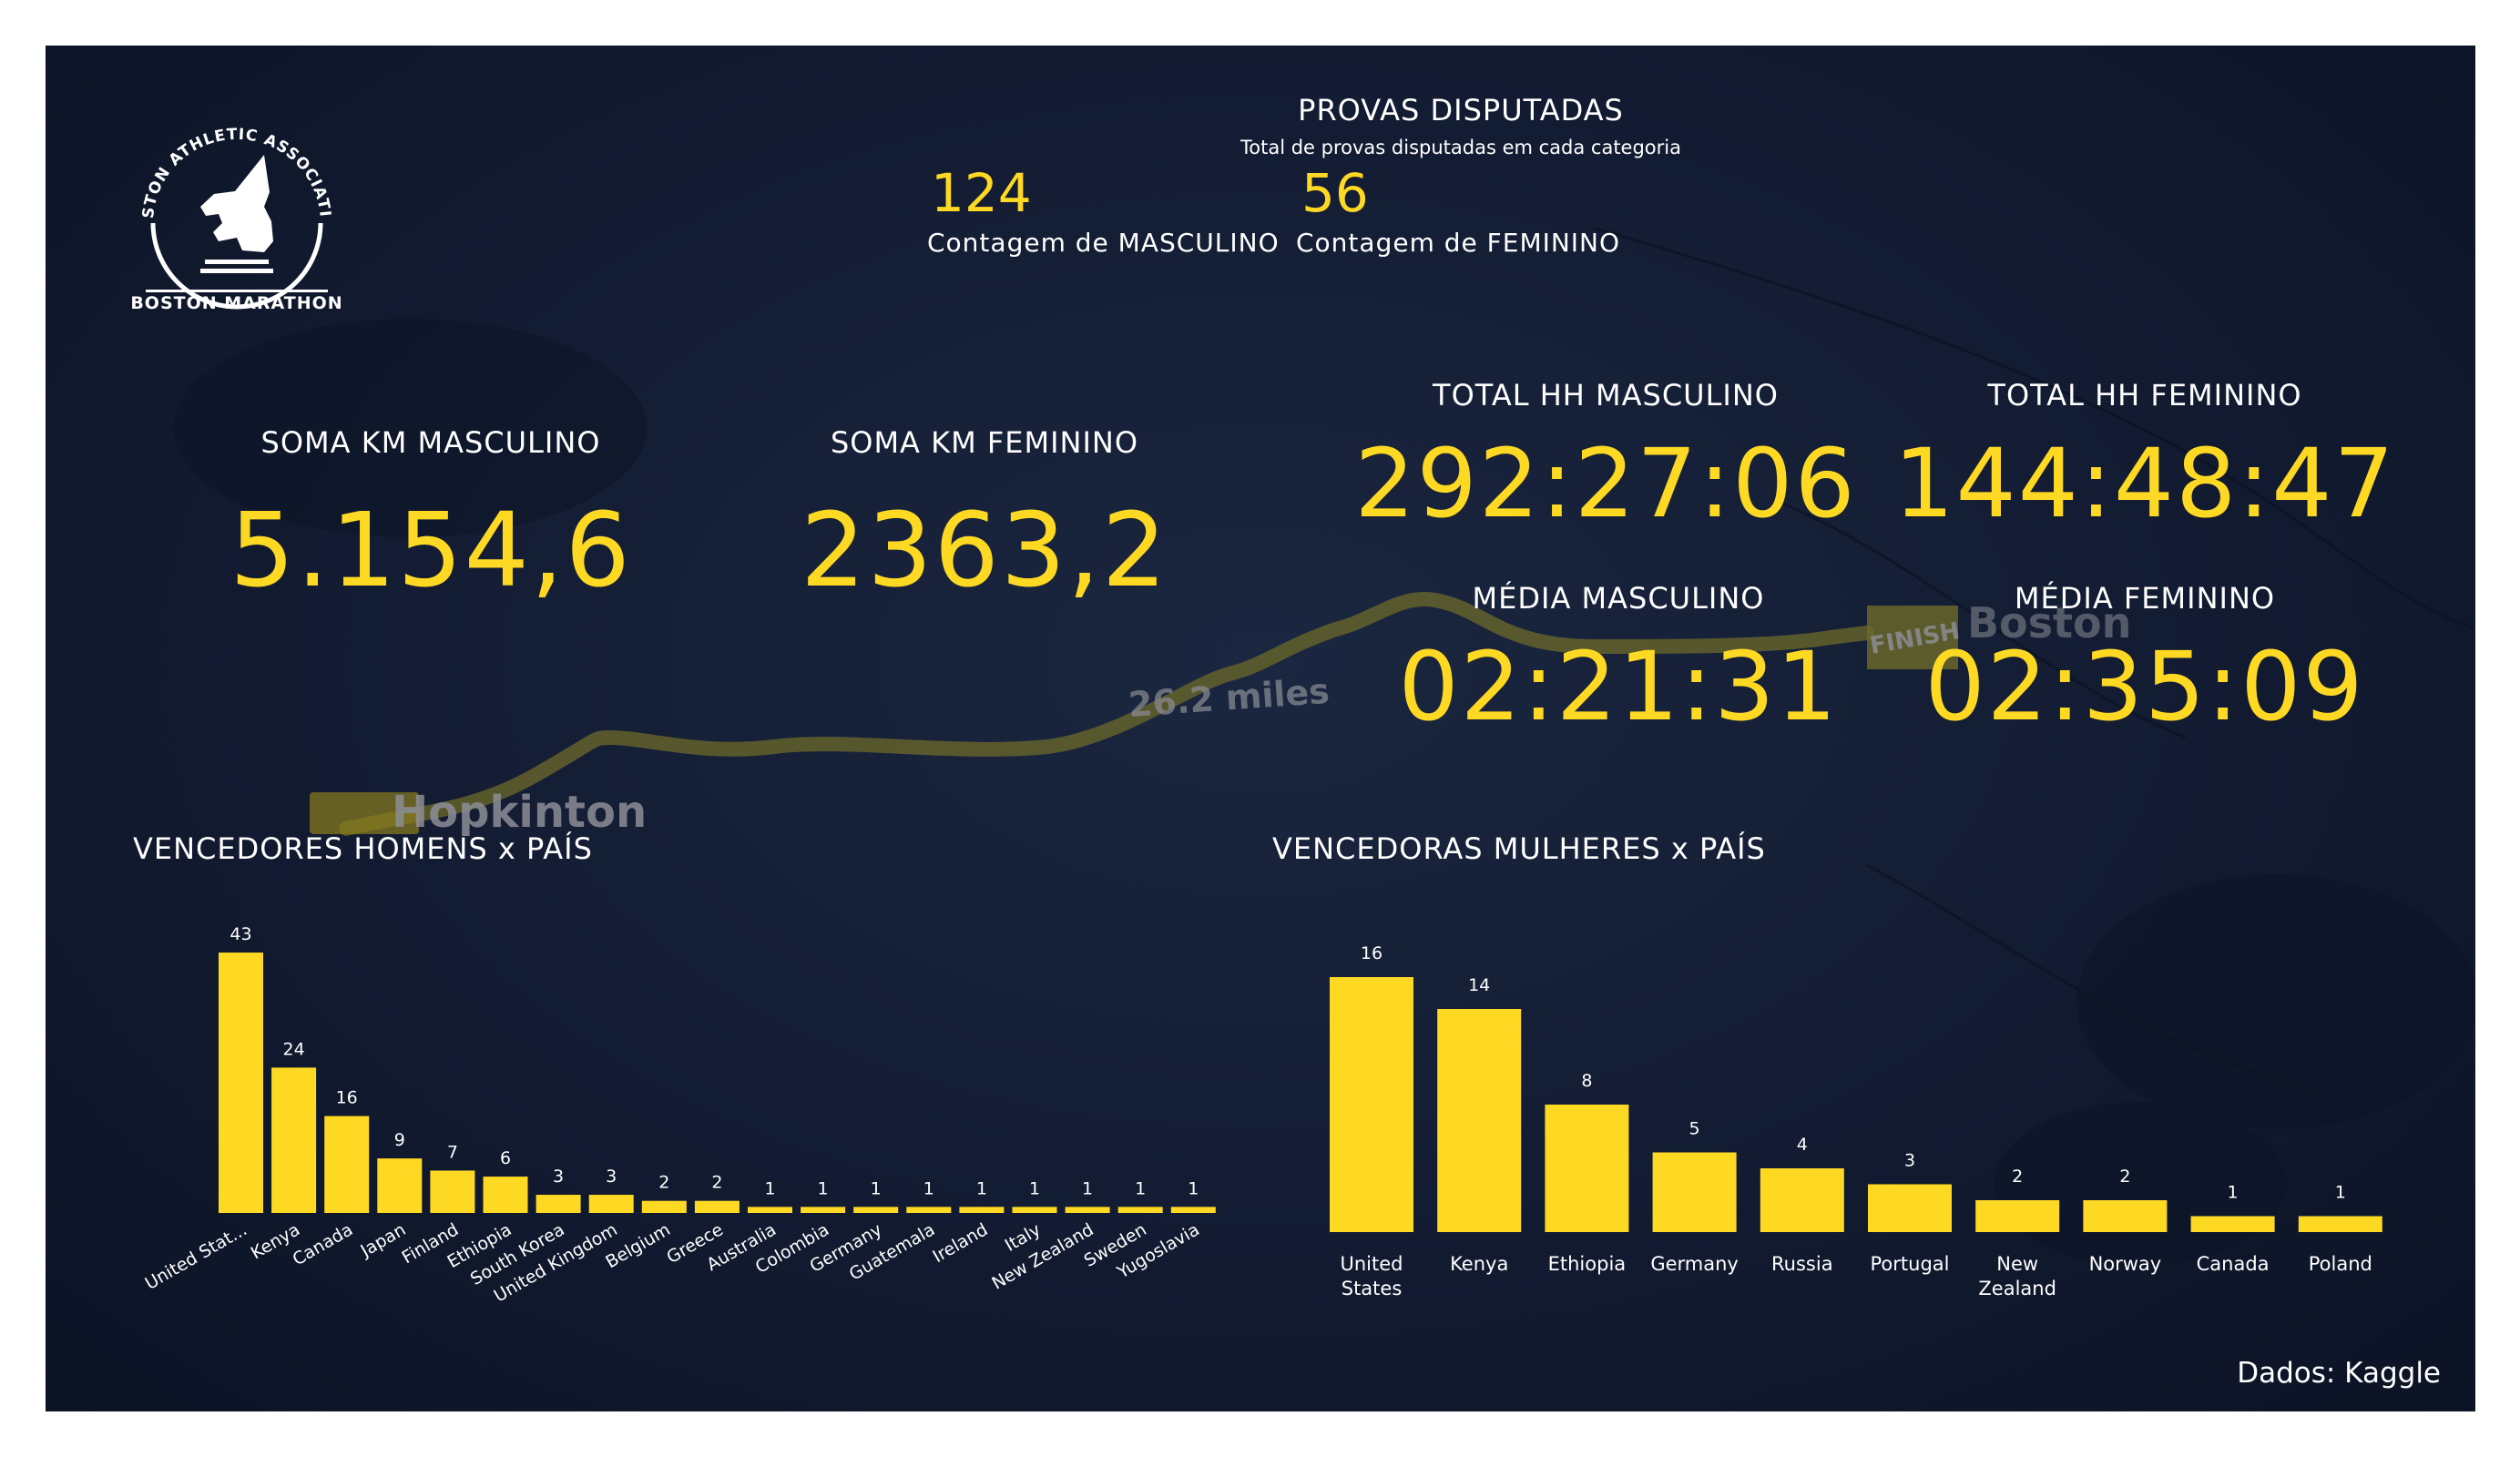  Describe the element at coordinates (1372, 1264) in the screenshot. I see `women-category-label: United` at that location.